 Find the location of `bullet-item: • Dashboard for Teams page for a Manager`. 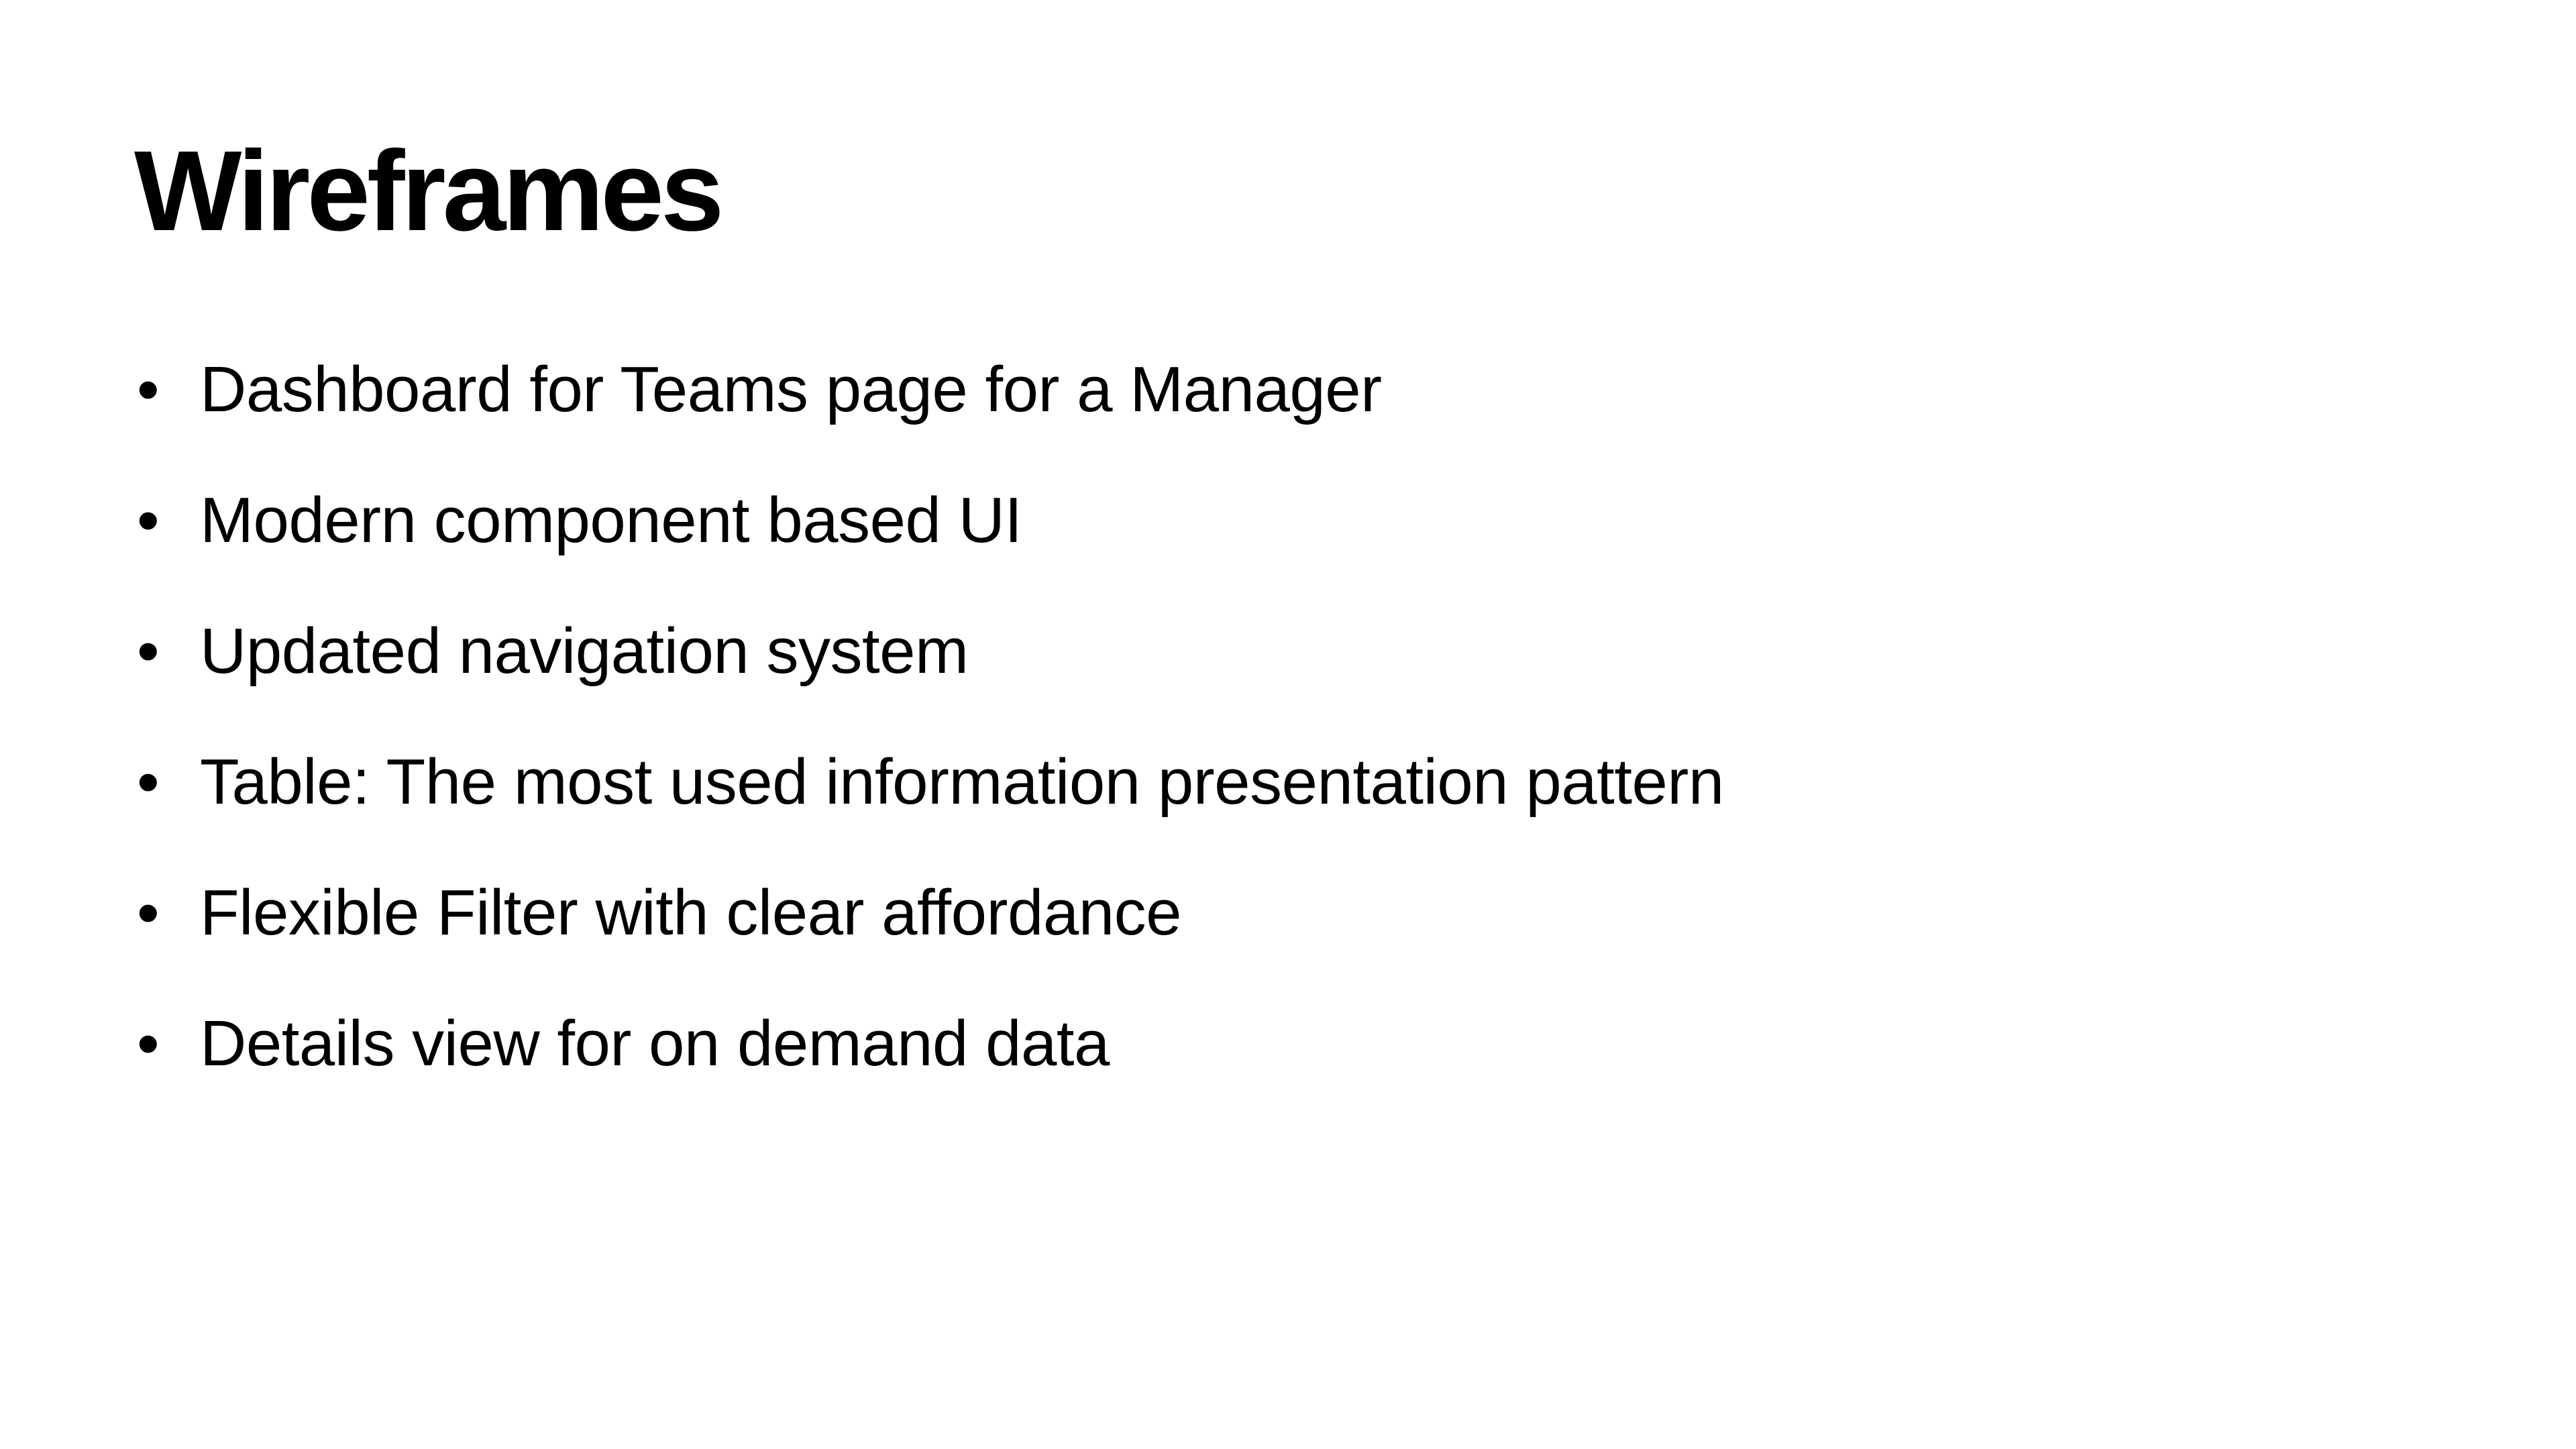

bullet-item: • Dashboard for Teams page for a Manager is located at coordinates (1288, 411).